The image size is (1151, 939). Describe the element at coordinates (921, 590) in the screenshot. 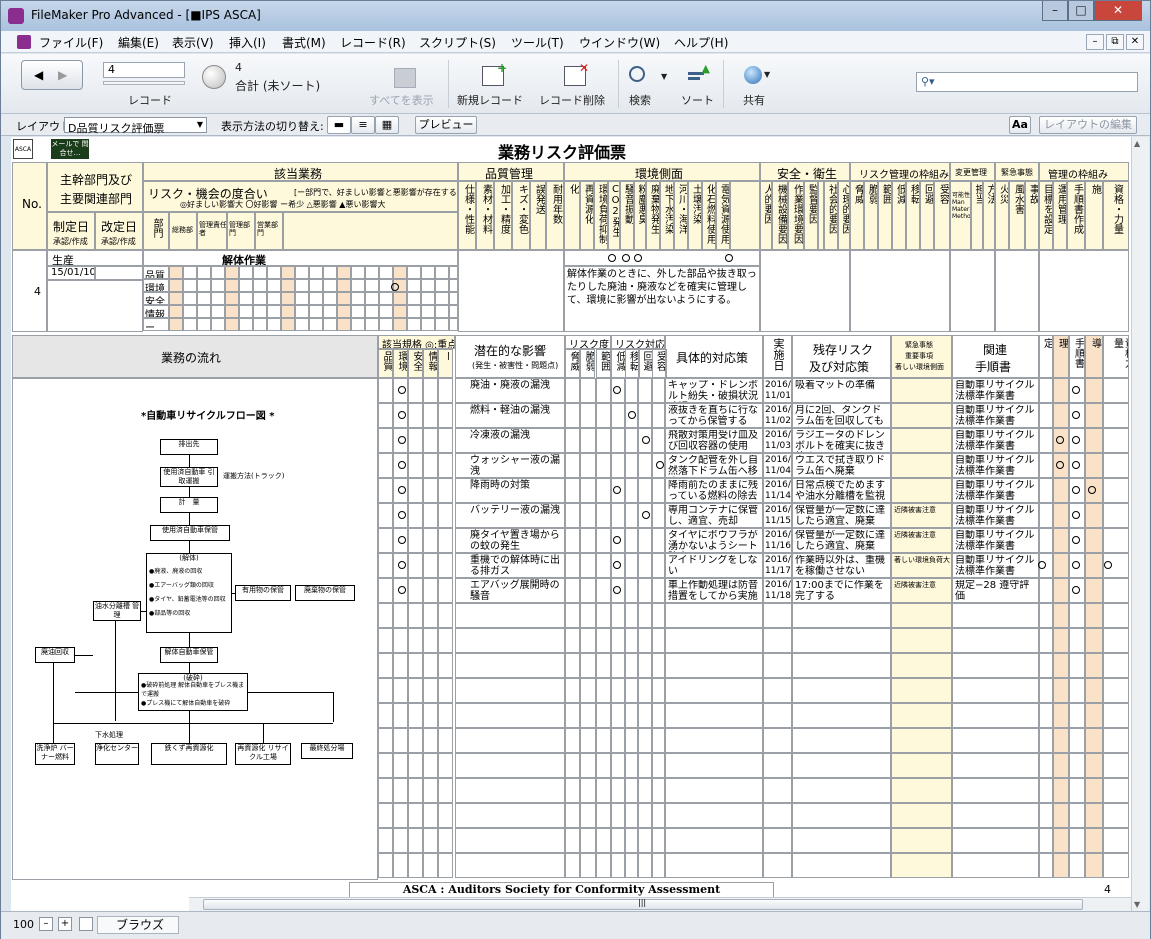

I see `emergency-cell: 近隣被害注意` at that location.